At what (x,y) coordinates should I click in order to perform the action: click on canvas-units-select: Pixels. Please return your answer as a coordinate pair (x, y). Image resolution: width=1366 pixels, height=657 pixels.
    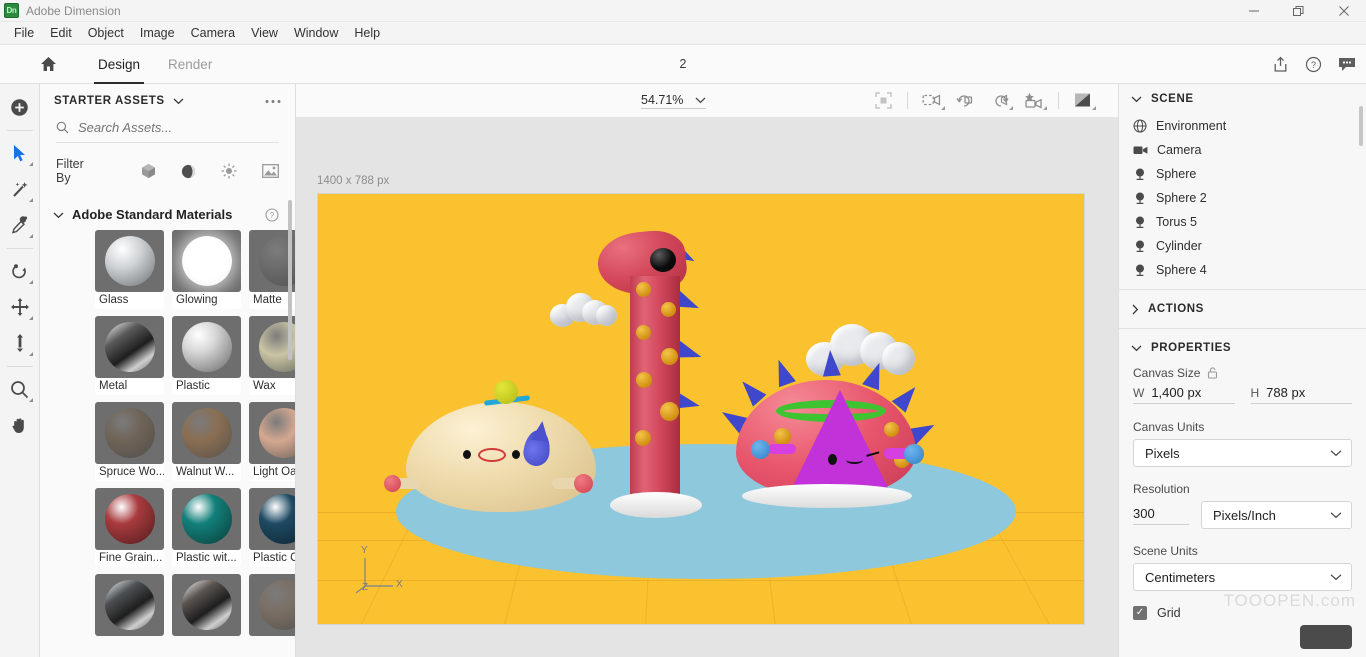
    Looking at the image, I should click on (1242, 453).